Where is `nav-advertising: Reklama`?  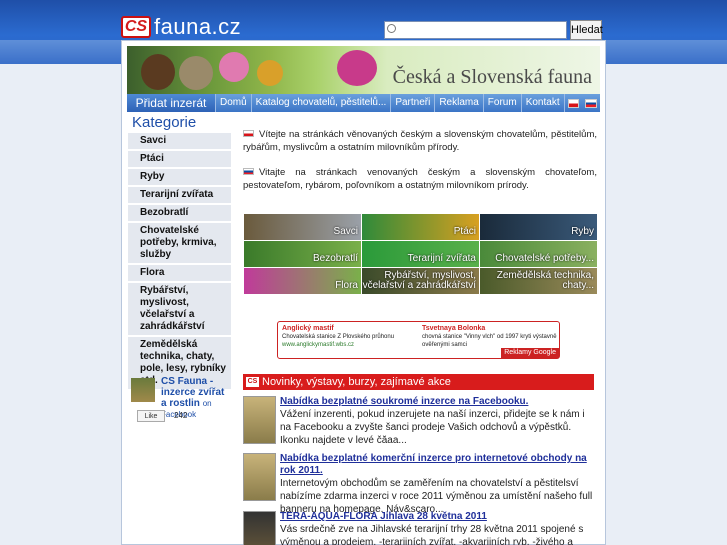 nav-advertising: Reklama is located at coordinates (459, 103).